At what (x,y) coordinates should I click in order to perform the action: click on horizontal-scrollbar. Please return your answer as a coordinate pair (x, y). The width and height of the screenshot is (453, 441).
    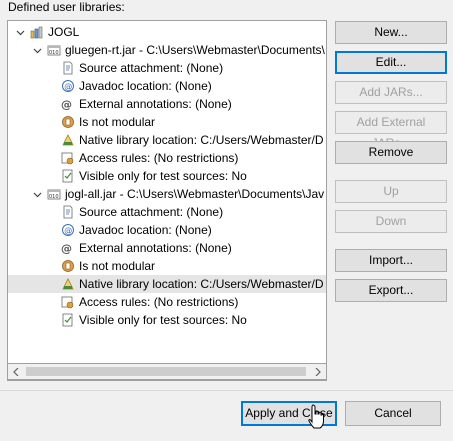
    Looking at the image, I should click on (167, 371).